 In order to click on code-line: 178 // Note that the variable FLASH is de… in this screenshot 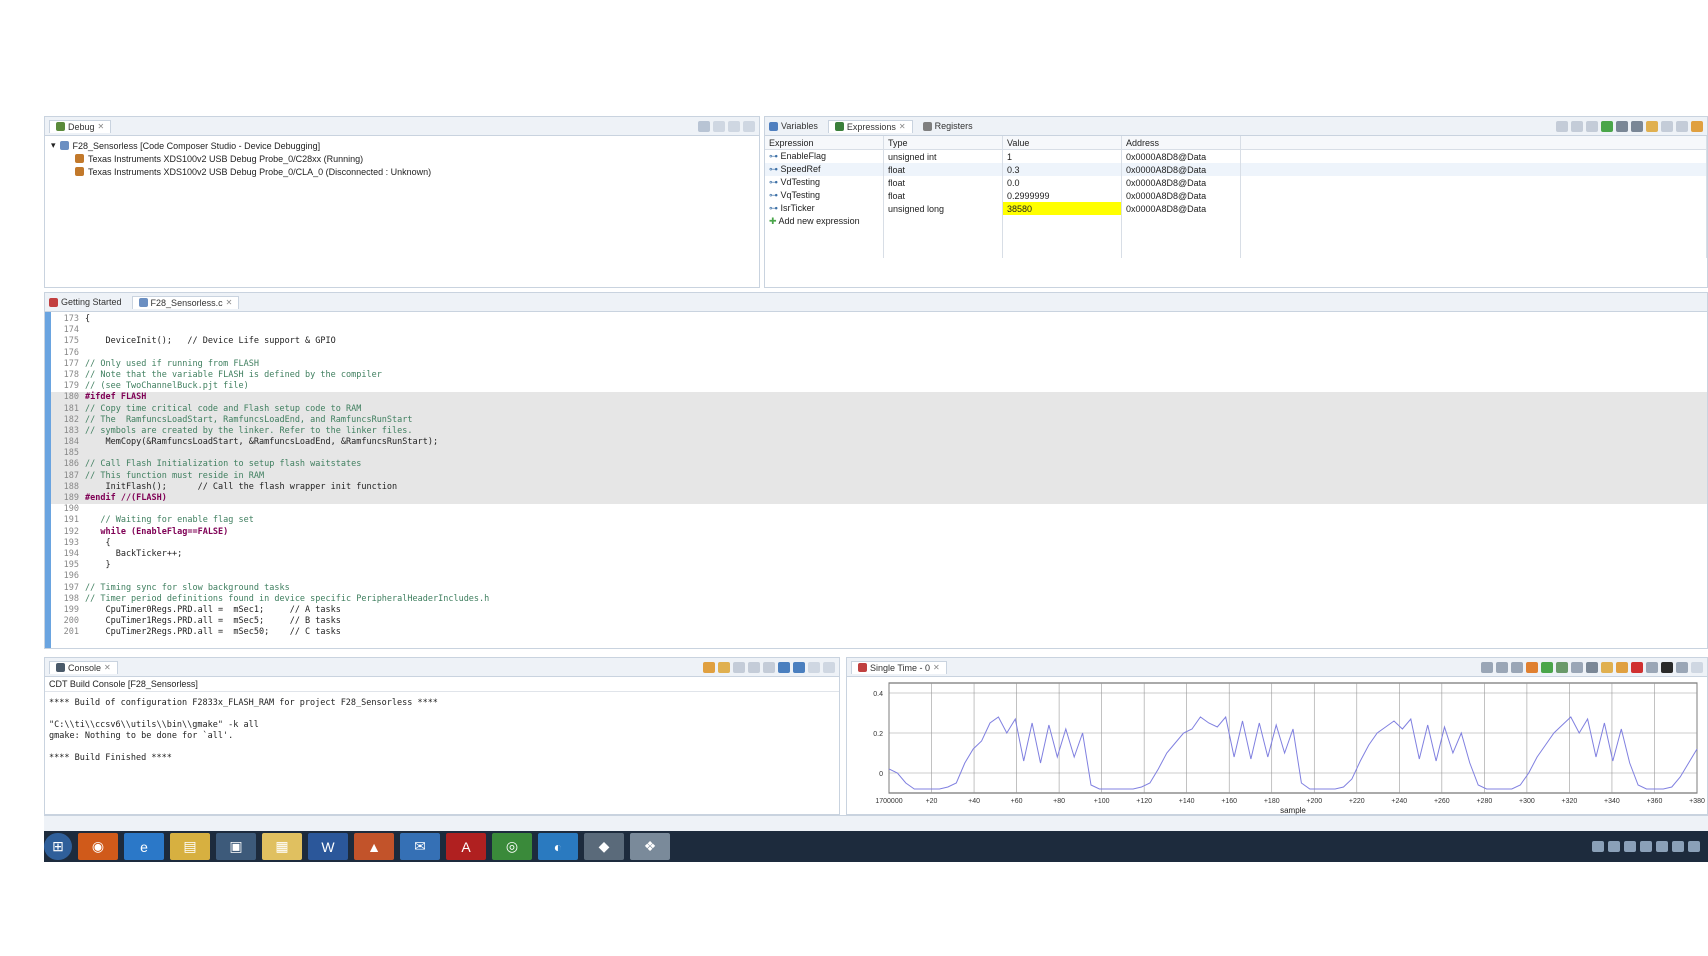, I will do `click(879, 375)`.